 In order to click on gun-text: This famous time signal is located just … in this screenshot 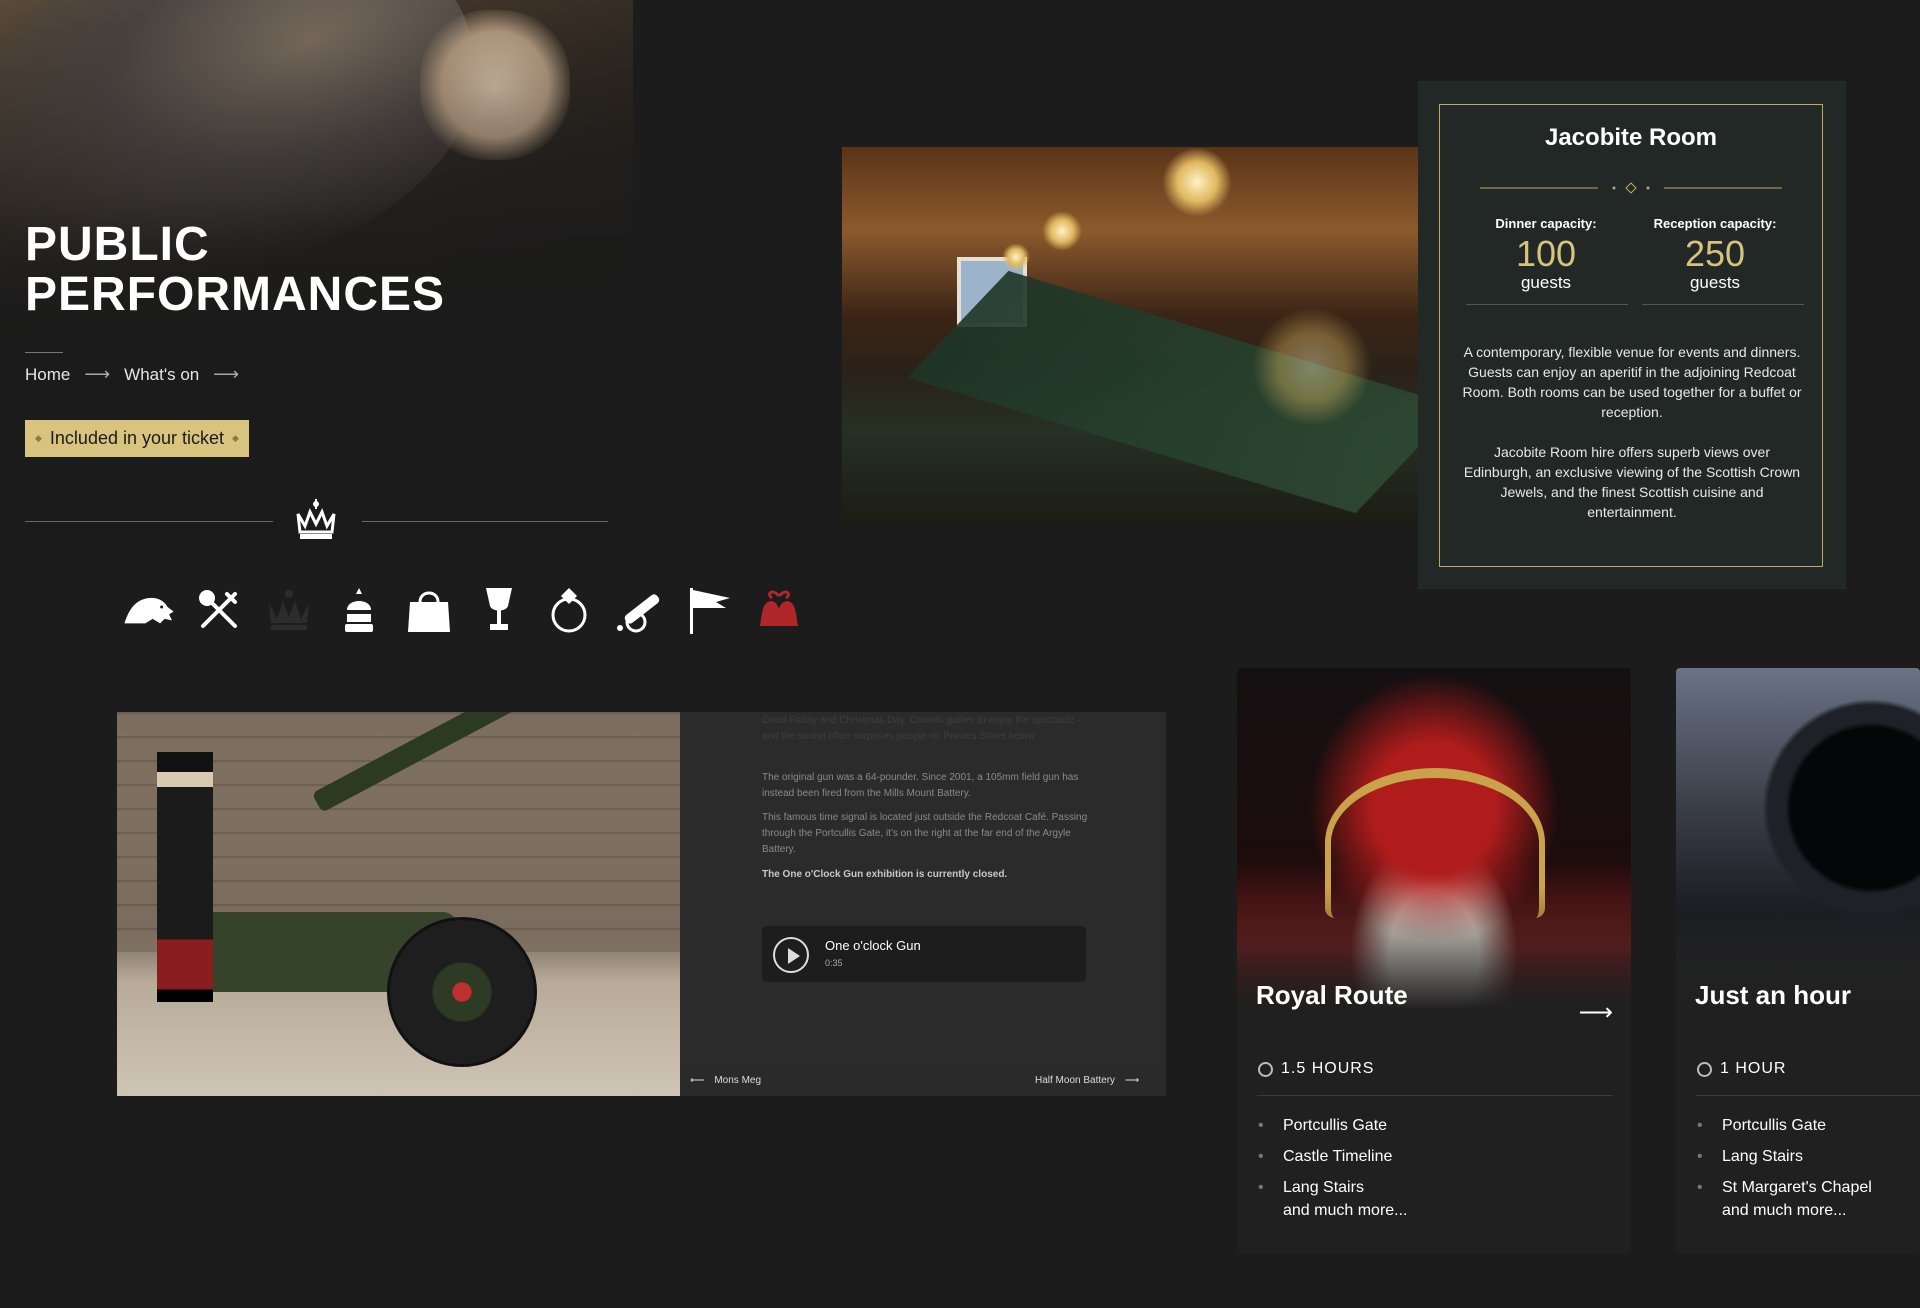, I will do `click(925, 833)`.